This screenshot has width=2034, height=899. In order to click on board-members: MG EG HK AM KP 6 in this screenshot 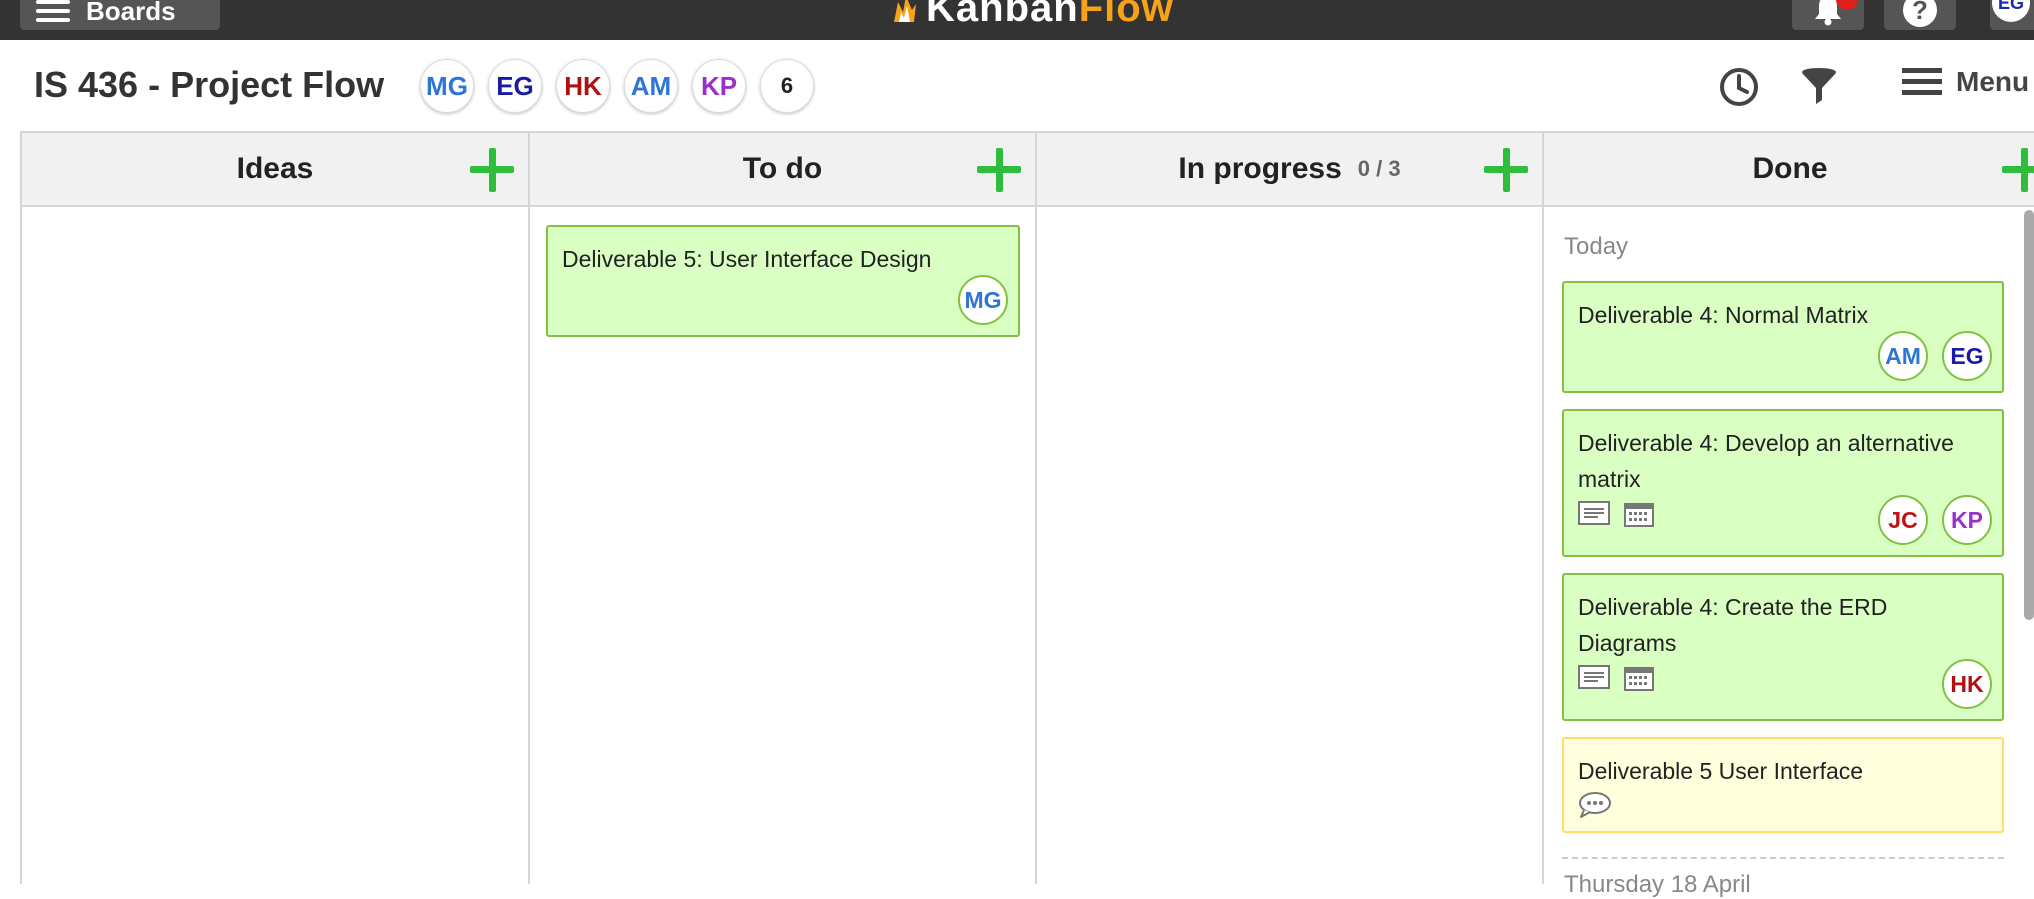, I will do `click(624, 86)`.